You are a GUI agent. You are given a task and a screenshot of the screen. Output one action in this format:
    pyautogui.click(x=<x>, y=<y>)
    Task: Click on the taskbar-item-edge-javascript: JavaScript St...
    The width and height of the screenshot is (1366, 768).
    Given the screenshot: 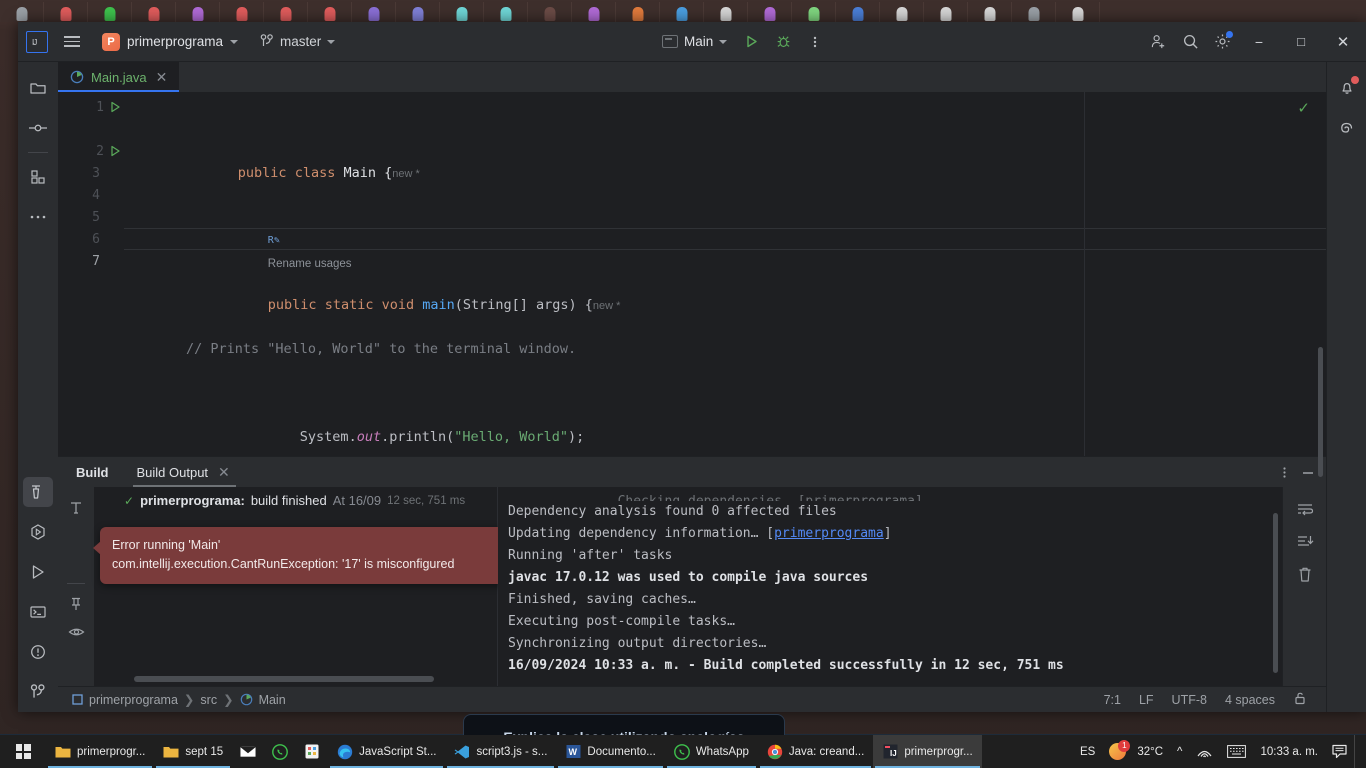 What is the action you would take?
    pyautogui.click(x=386, y=751)
    